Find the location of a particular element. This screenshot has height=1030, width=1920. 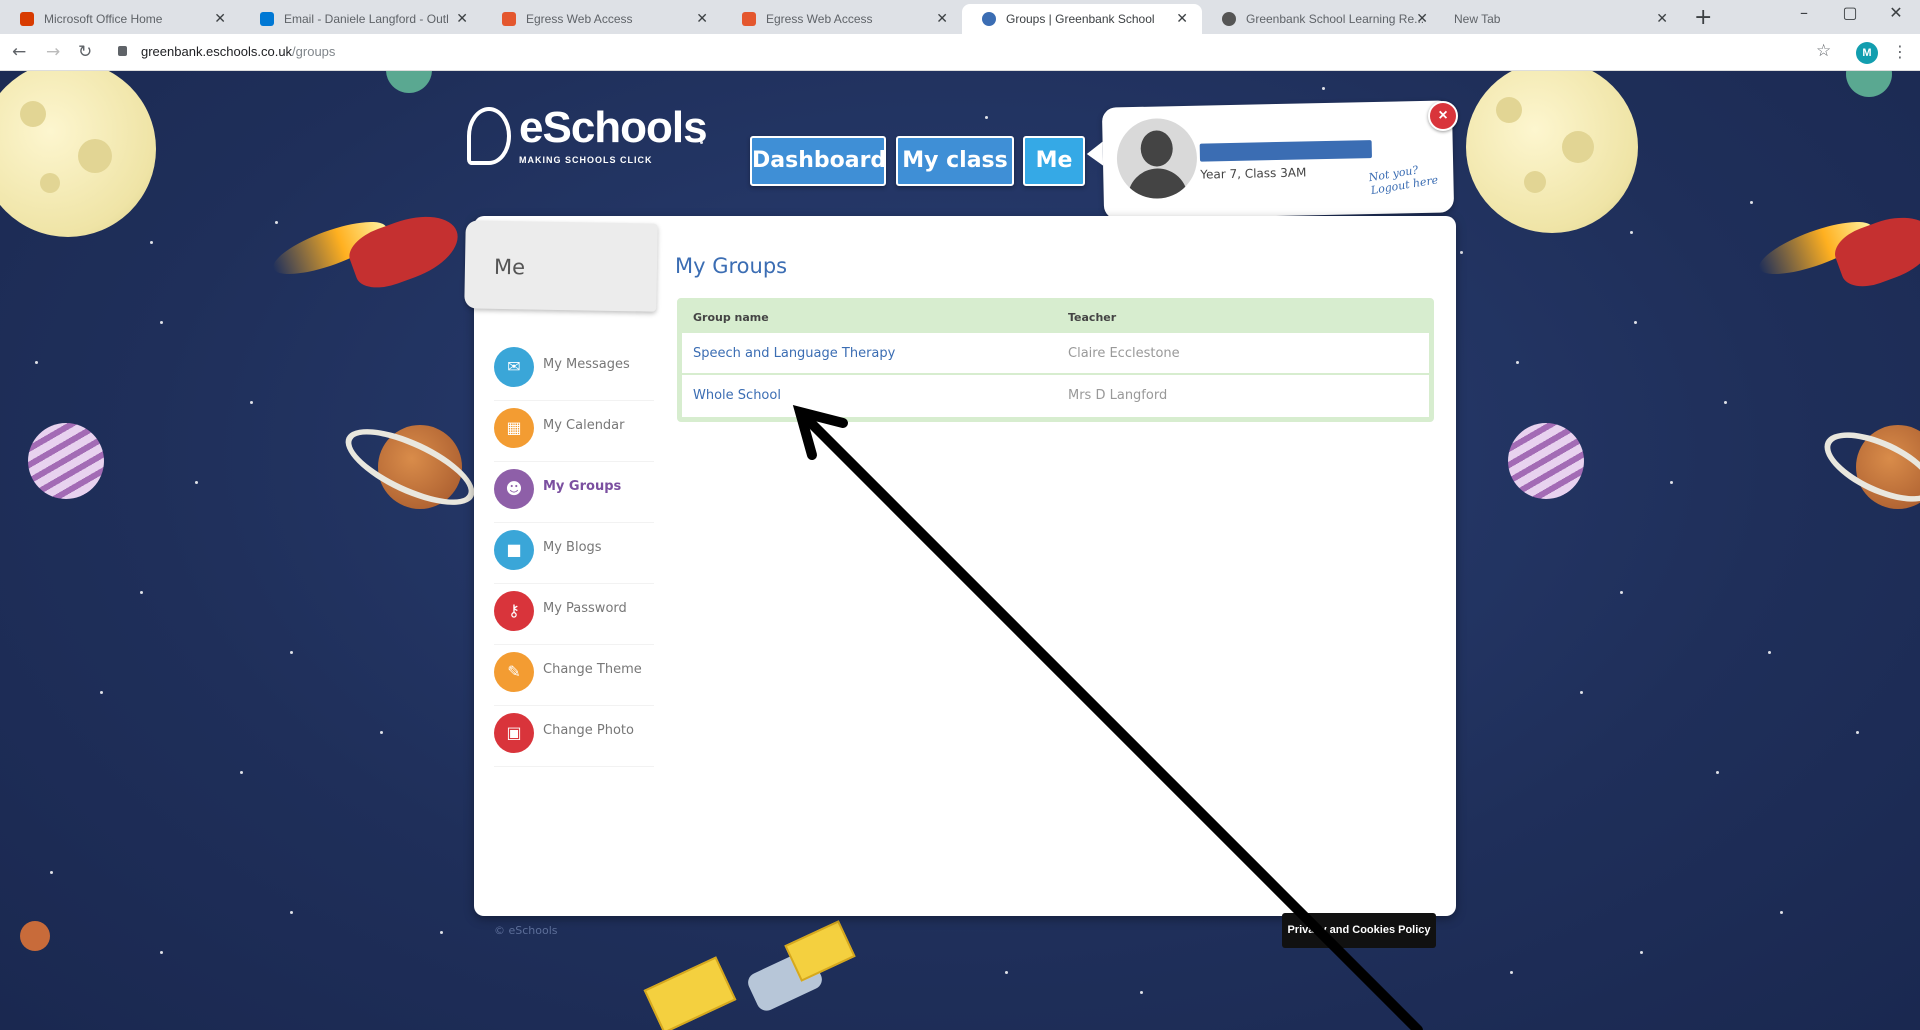

redacted-user-name is located at coordinates (1285, 151).